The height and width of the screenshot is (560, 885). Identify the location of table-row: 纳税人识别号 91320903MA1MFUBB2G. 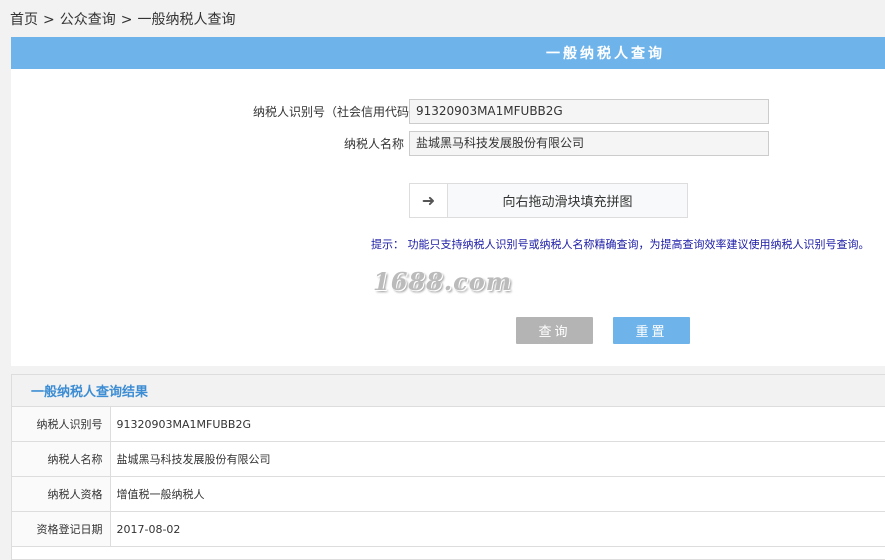
(448, 424).